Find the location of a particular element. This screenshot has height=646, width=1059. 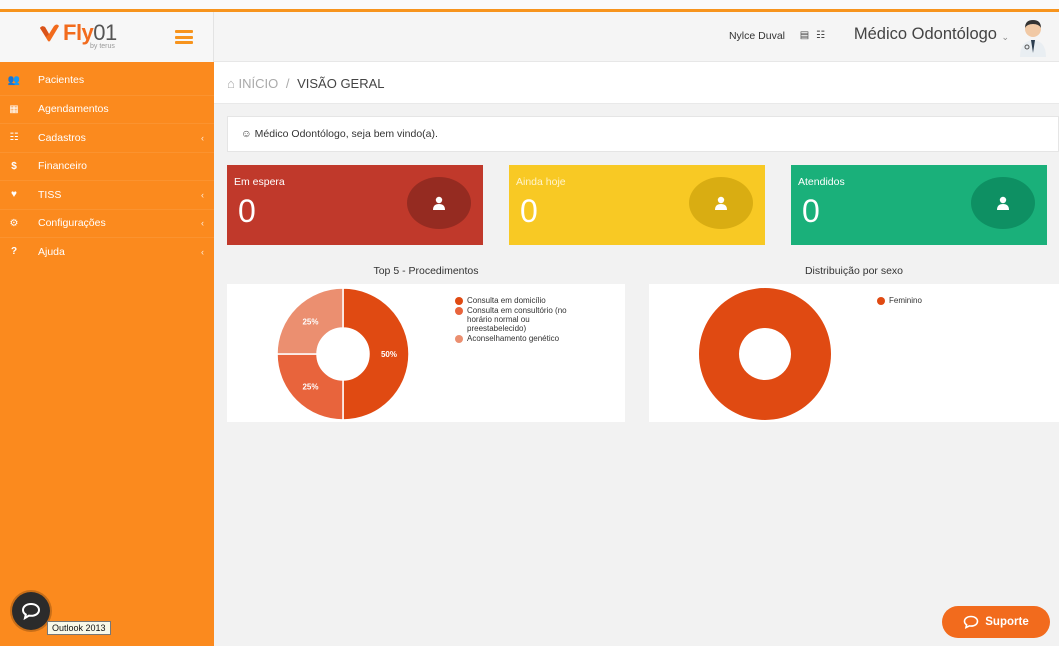

legend-label: Feminino is located at coordinates (905, 300).